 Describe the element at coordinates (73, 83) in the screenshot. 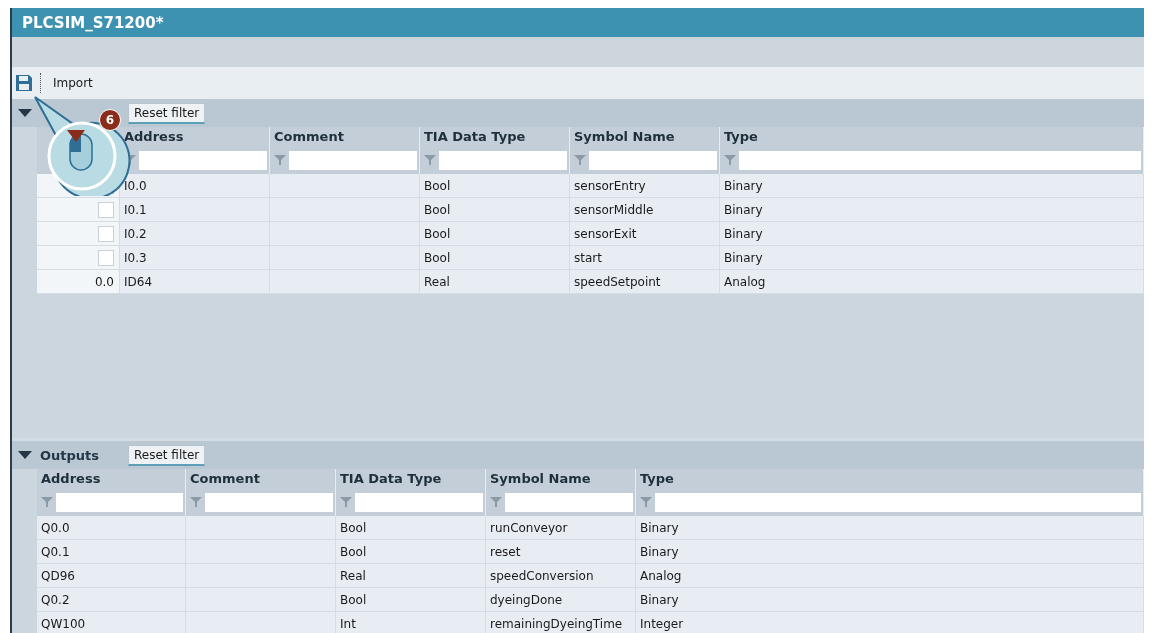

I see `import-button: Import` at that location.